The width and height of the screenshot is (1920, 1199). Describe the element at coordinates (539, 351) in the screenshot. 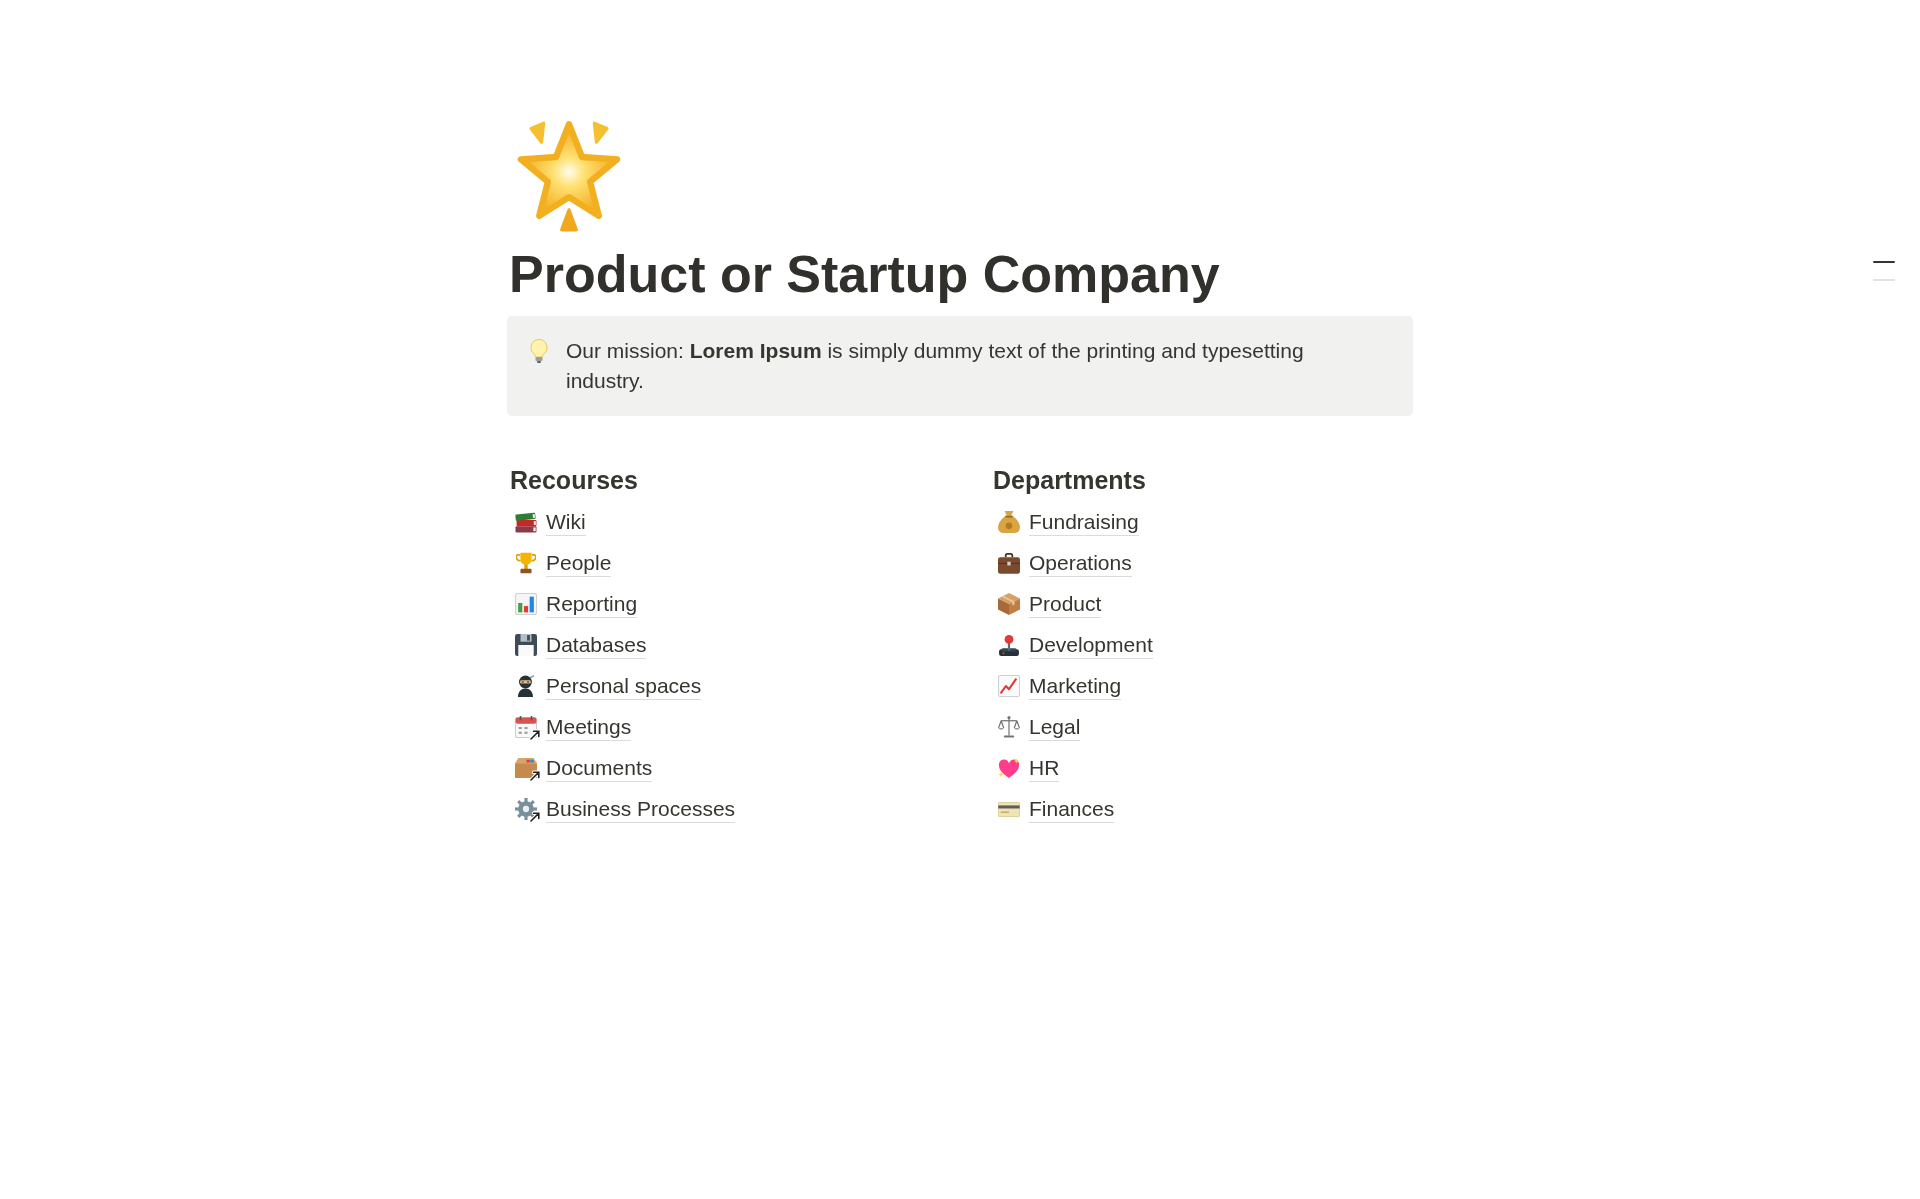

I see `light-bulb-icon` at that location.